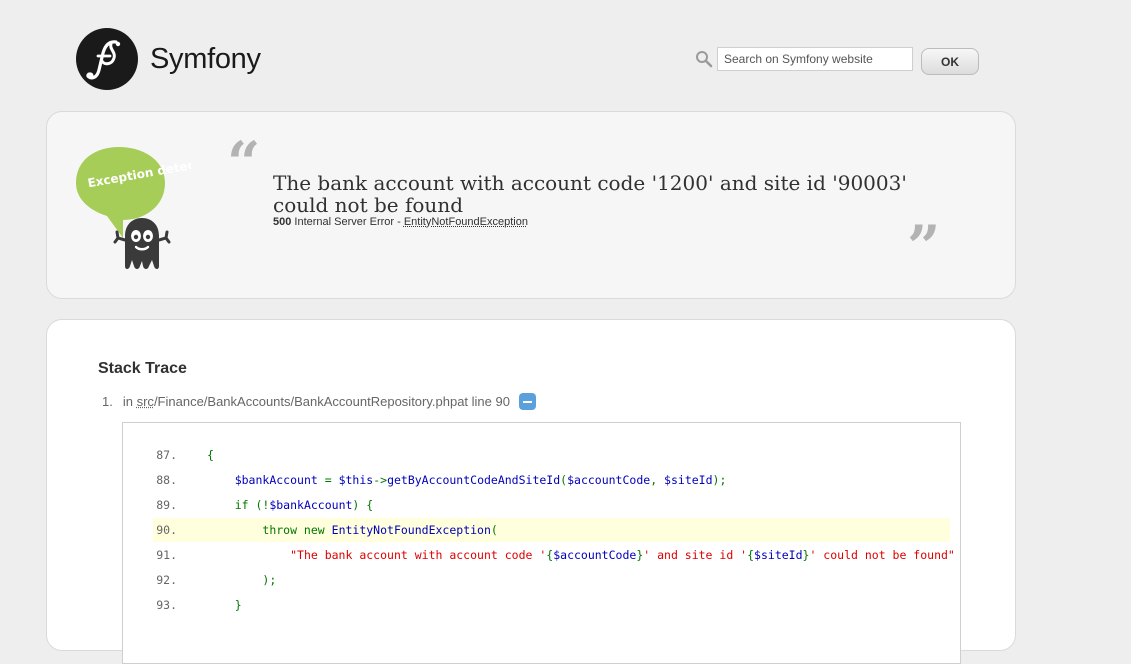 This screenshot has width=1131, height=664. What do you see at coordinates (165, 605) in the screenshot?
I see `line-number: 93.` at bounding box center [165, 605].